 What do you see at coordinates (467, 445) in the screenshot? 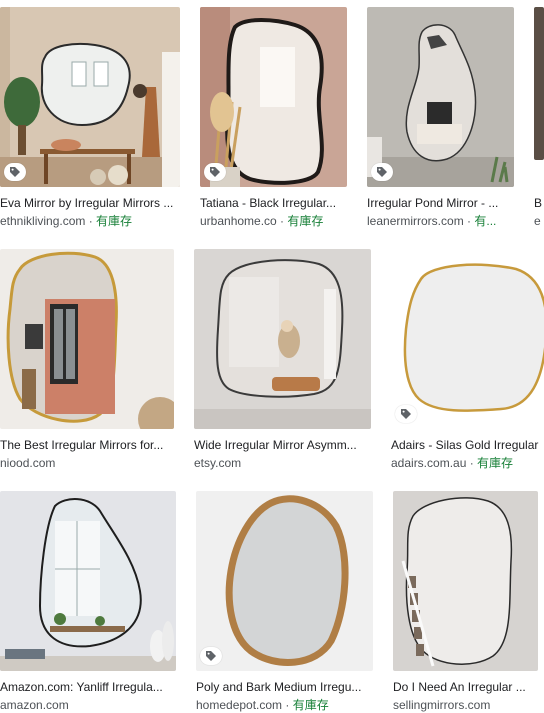
I see `result-title: Adairs - Silas Gold Irregular` at bounding box center [467, 445].